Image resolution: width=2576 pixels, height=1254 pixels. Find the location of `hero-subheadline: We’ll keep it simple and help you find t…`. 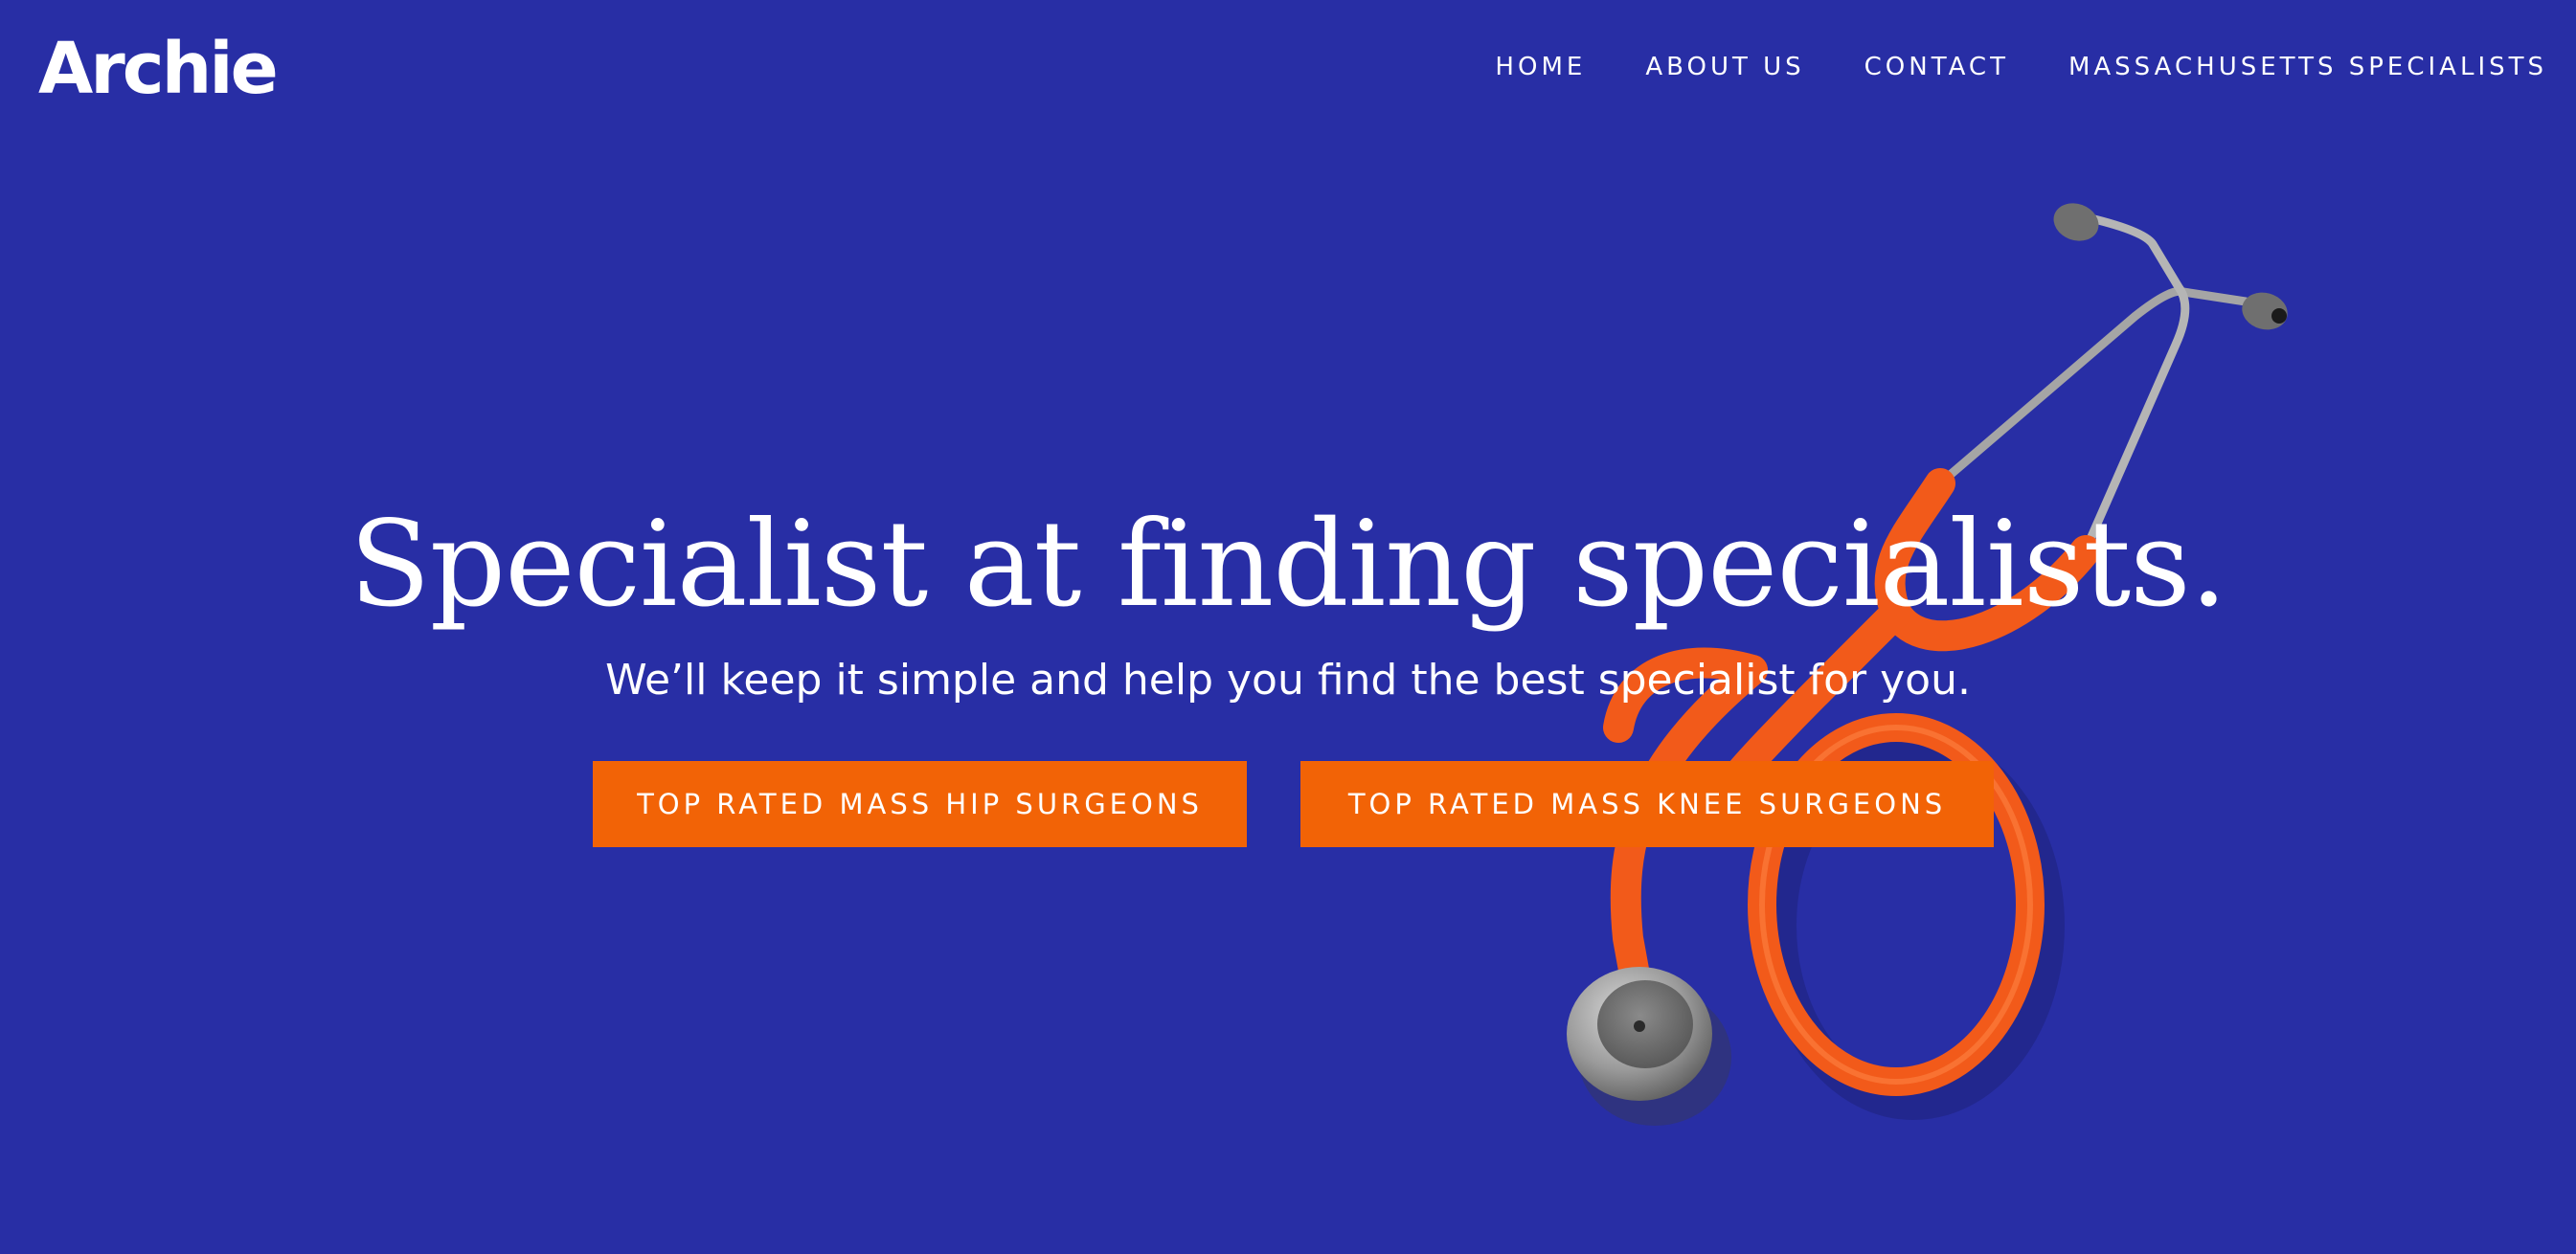

hero-subheadline: We’ll keep it simple and help you find t… is located at coordinates (1288, 680).